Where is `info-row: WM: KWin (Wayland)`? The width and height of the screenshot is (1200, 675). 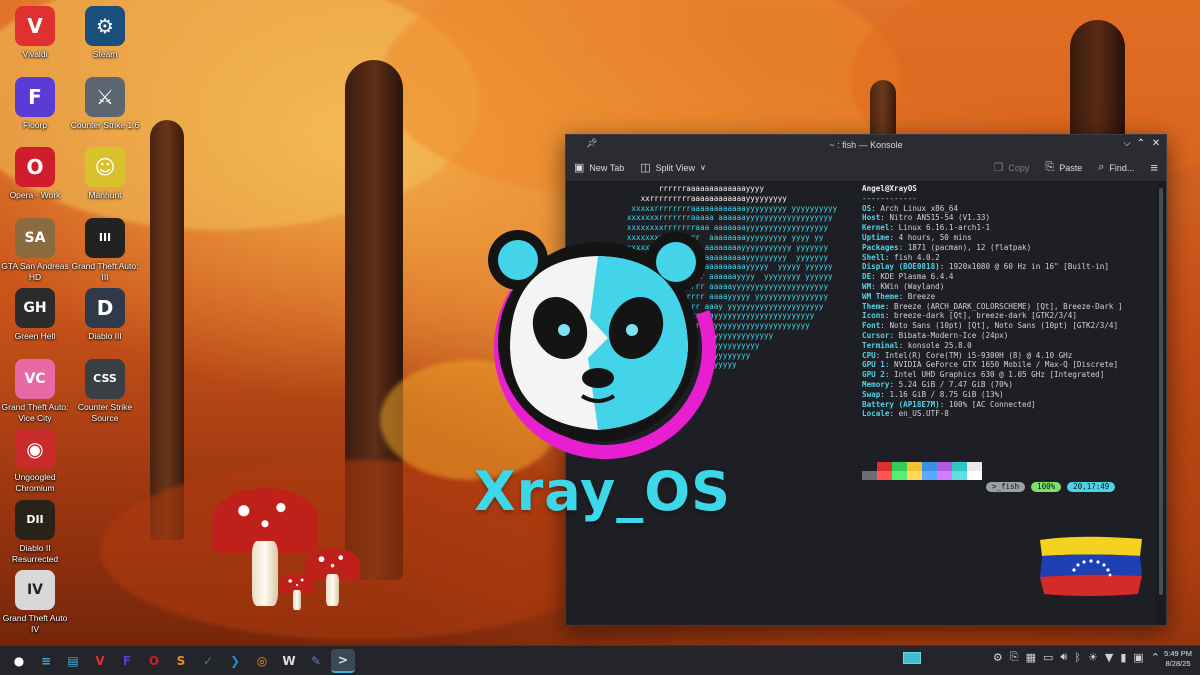
info-row: WM: KWin (Wayland) is located at coordinates (903, 286).